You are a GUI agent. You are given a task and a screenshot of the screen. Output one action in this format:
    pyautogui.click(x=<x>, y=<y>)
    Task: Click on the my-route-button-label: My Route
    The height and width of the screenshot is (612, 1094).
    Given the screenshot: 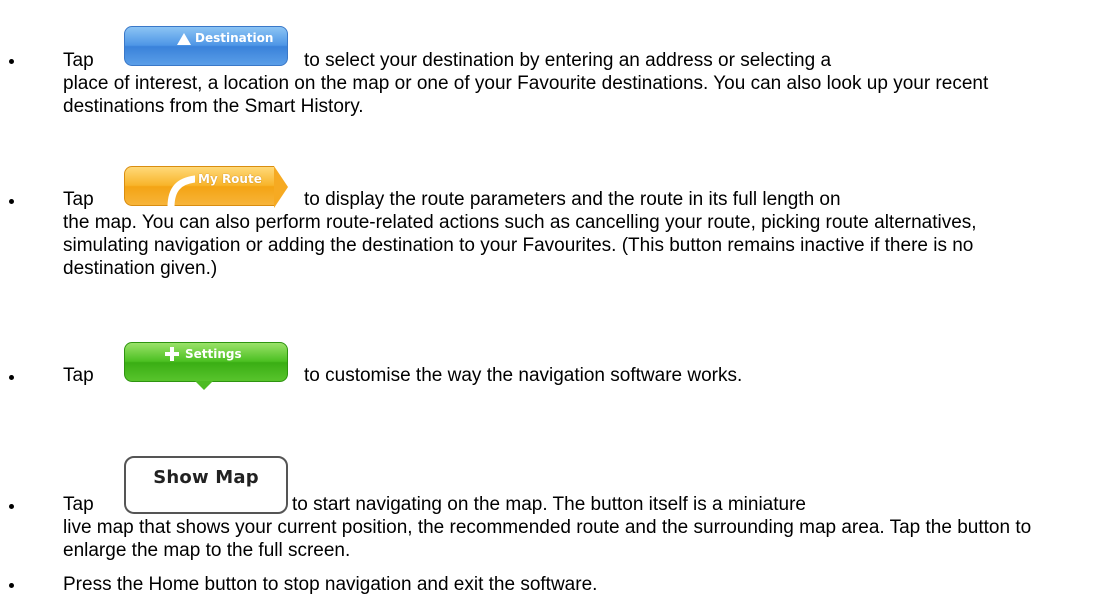 What is the action you would take?
    pyautogui.click(x=230, y=179)
    